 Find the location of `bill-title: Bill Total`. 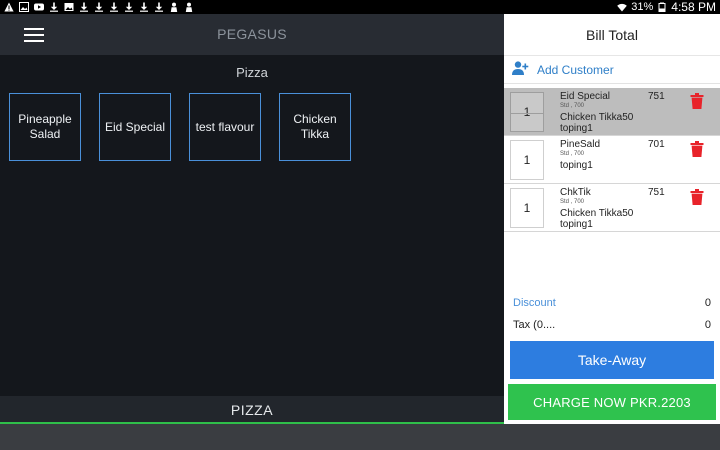

bill-title: Bill Total is located at coordinates (612, 35).